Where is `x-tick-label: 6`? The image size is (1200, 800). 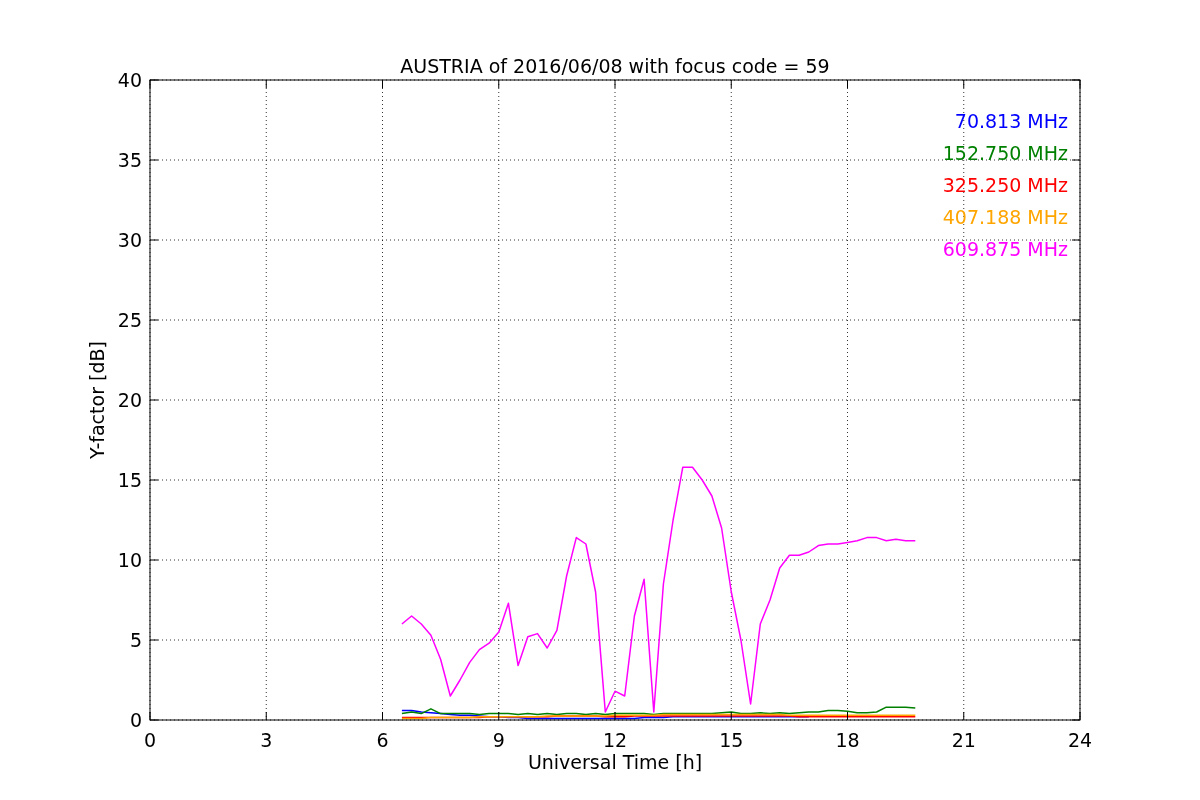
x-tick-label: 6 is located at coordinates (382, 740).